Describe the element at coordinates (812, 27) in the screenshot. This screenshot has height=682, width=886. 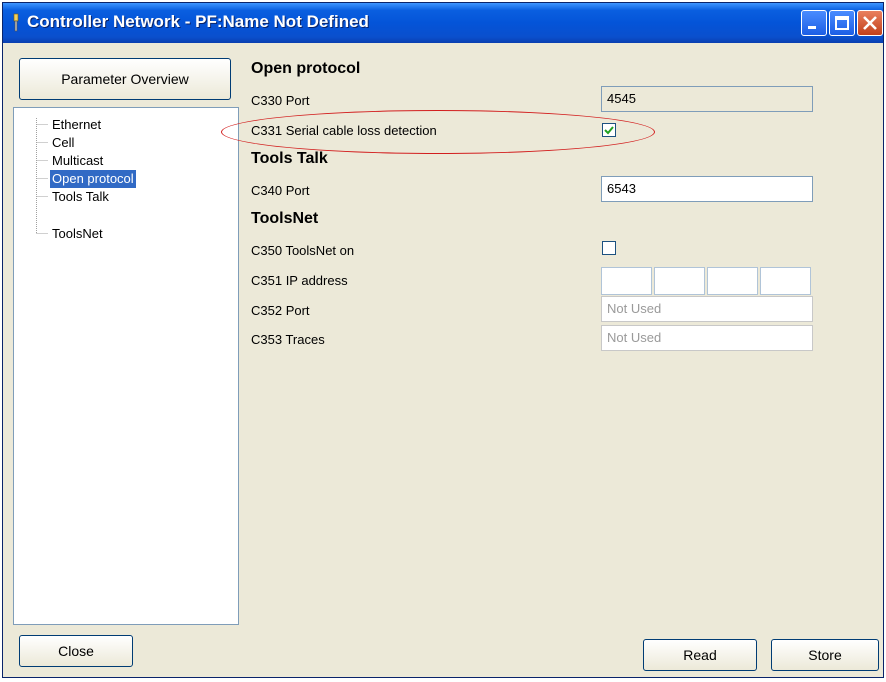
I see `minimize-icon` at that location.